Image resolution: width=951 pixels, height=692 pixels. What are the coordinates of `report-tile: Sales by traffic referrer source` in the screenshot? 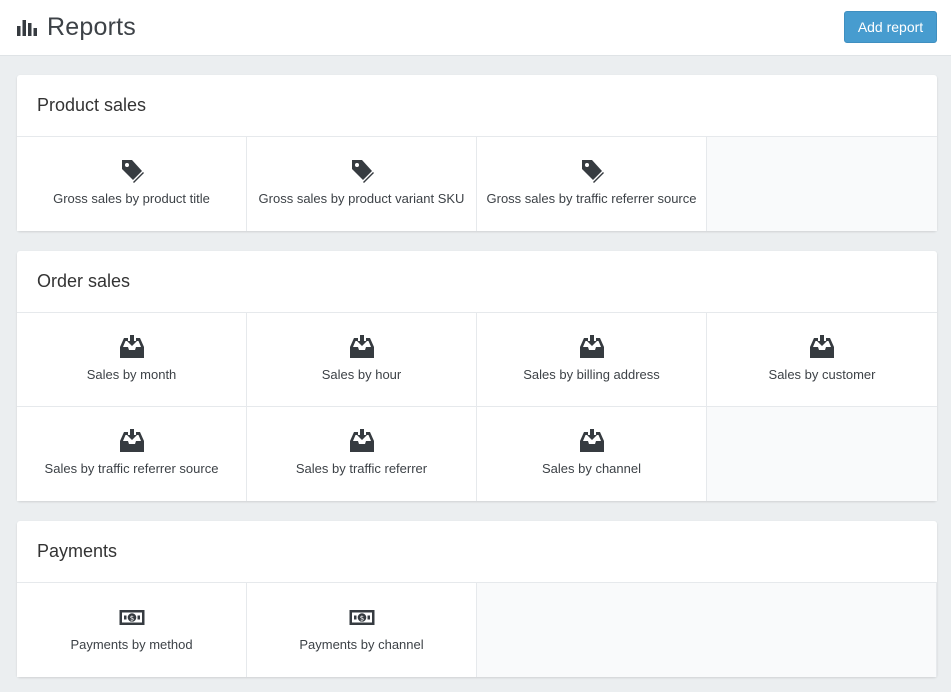 It's located at (132, 454).